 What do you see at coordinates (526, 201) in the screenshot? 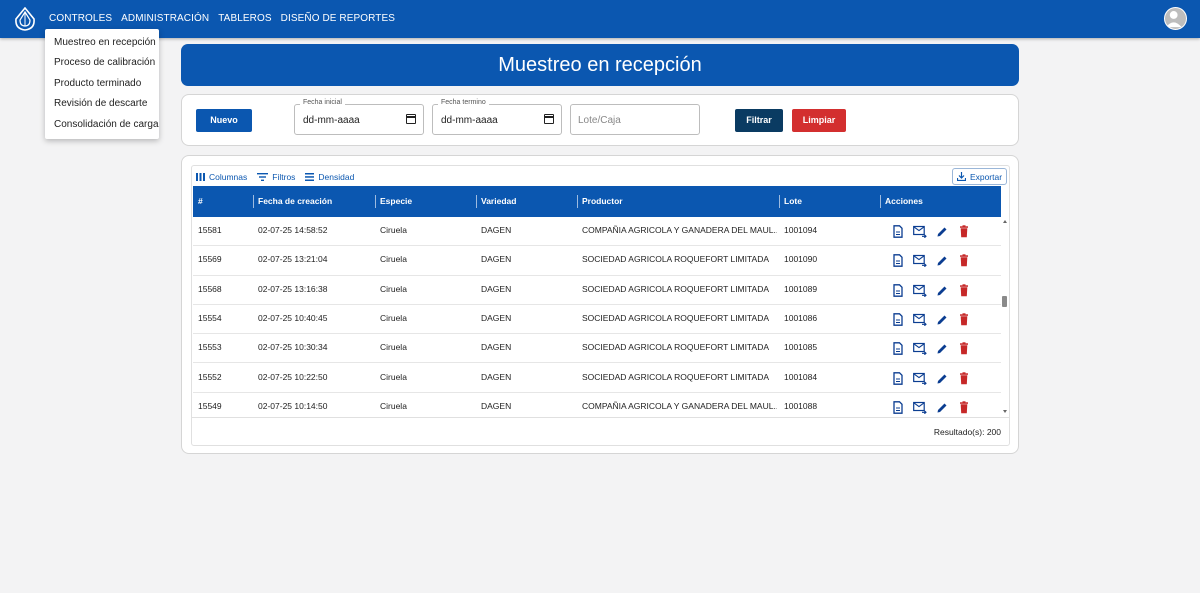
I see `column-header-variedad: Variedad` at bounding box center [526, 201].